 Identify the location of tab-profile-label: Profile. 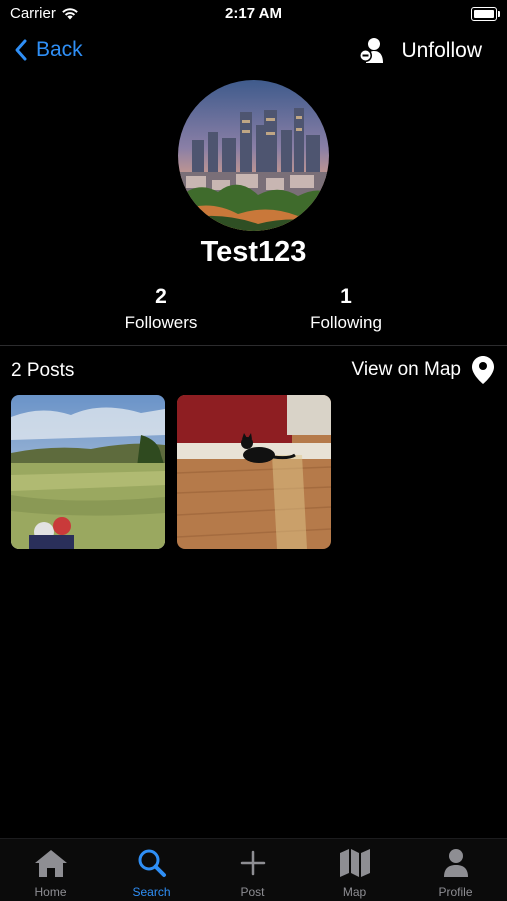
(455, 892).